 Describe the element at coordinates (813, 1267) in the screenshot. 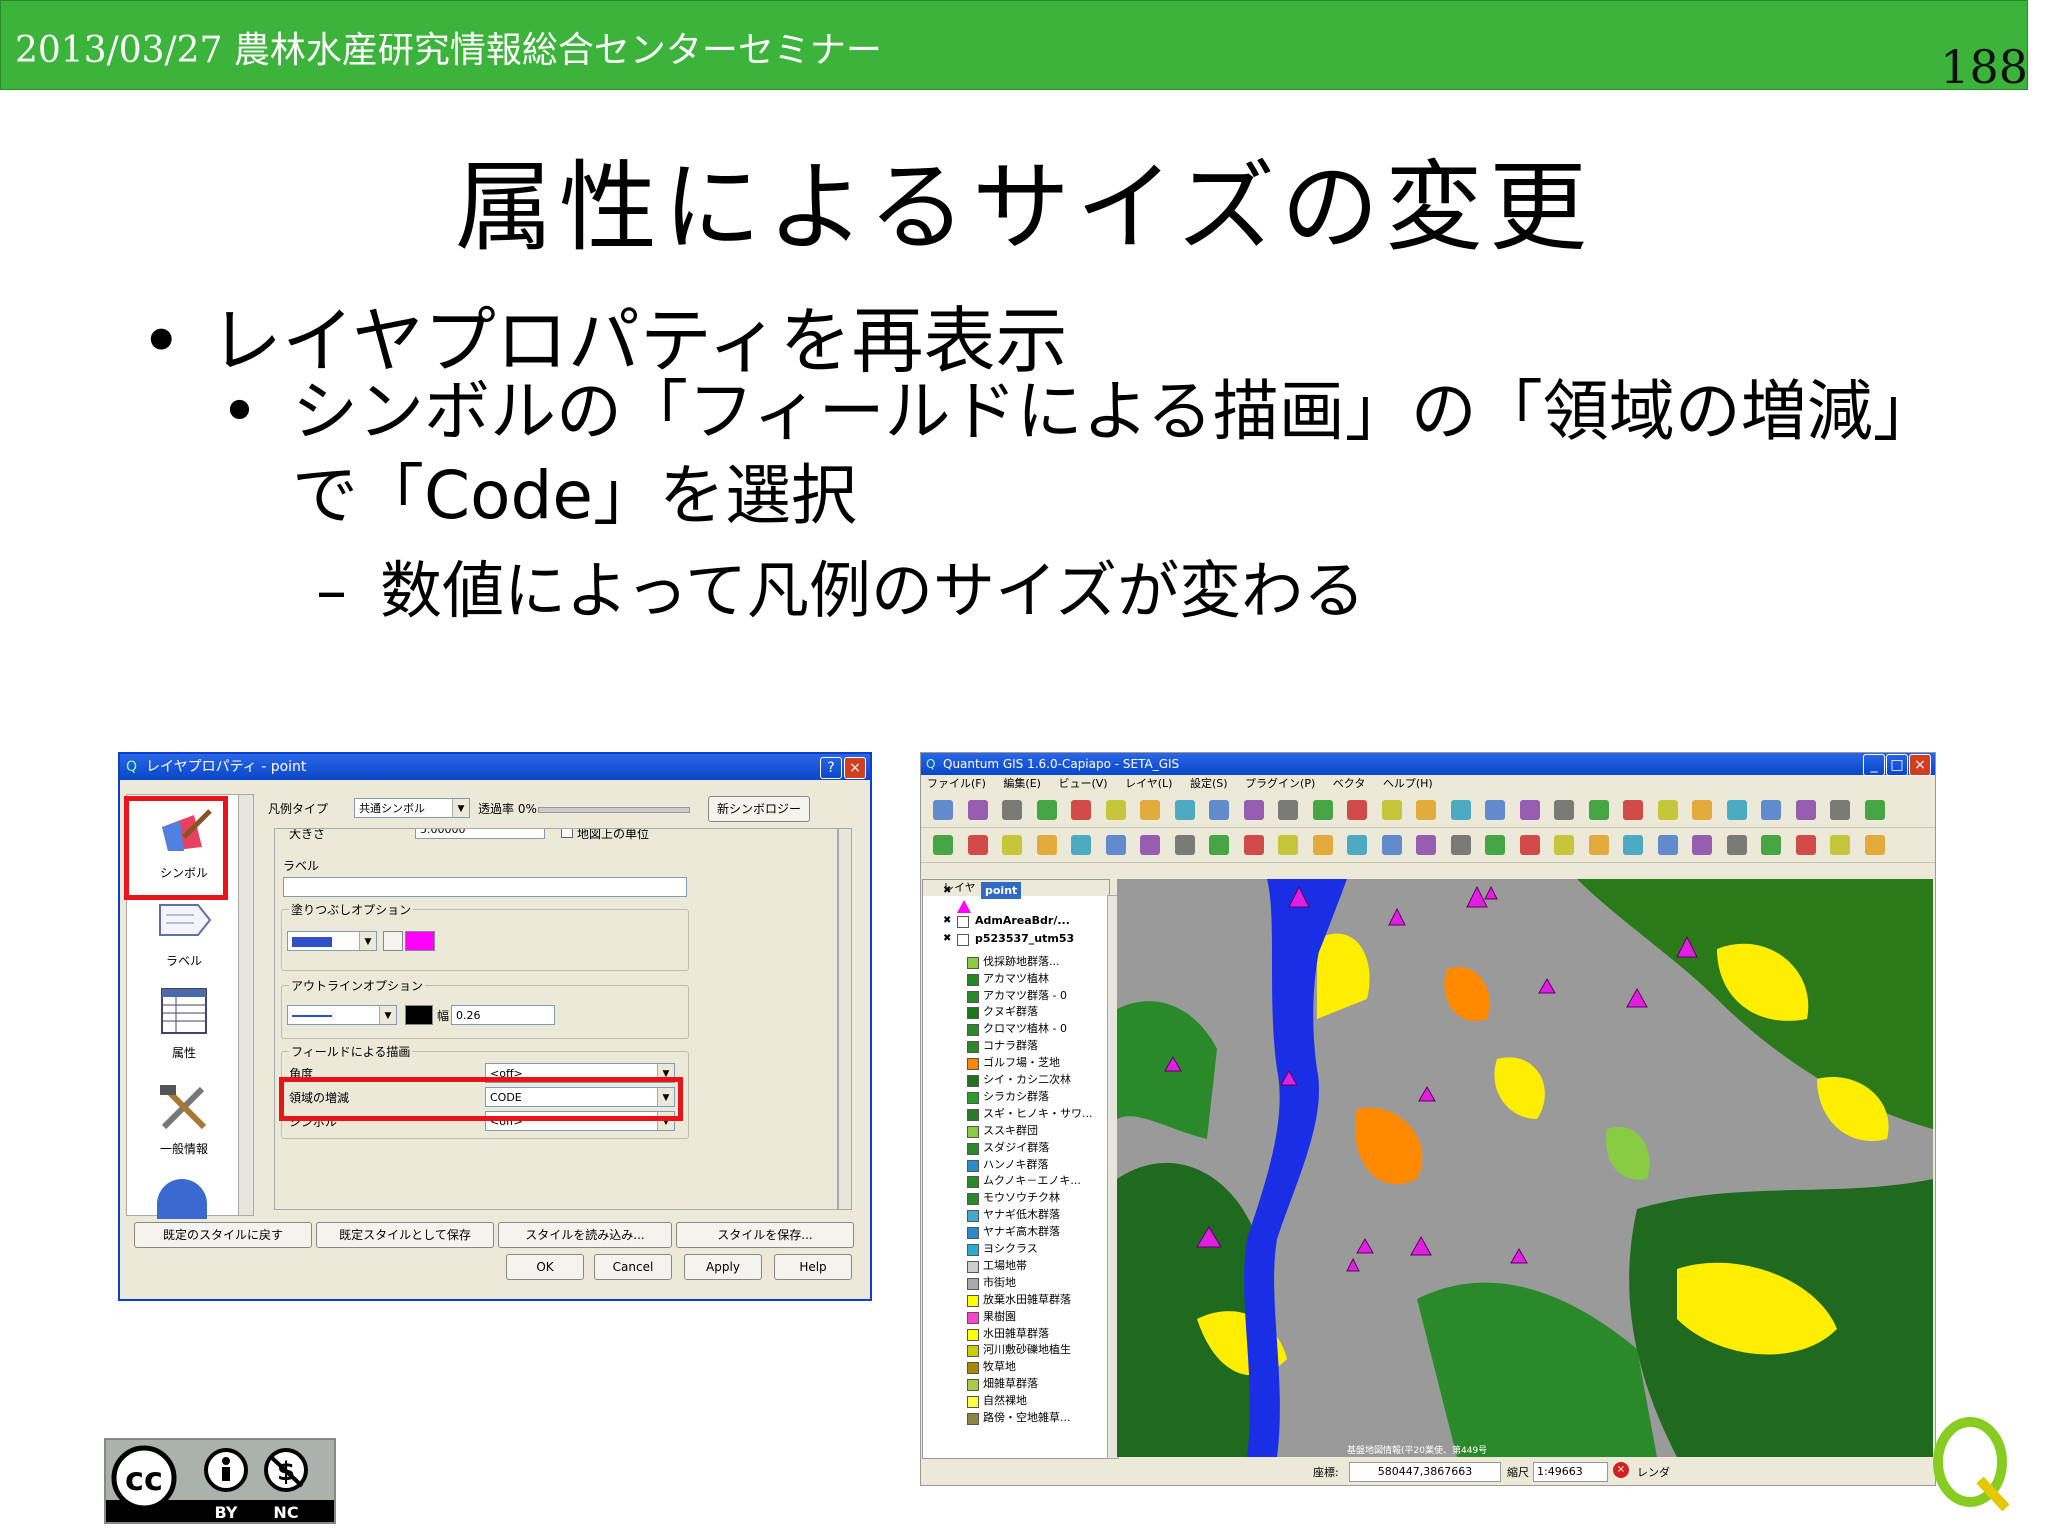

I see `help-button: Help` at that location.